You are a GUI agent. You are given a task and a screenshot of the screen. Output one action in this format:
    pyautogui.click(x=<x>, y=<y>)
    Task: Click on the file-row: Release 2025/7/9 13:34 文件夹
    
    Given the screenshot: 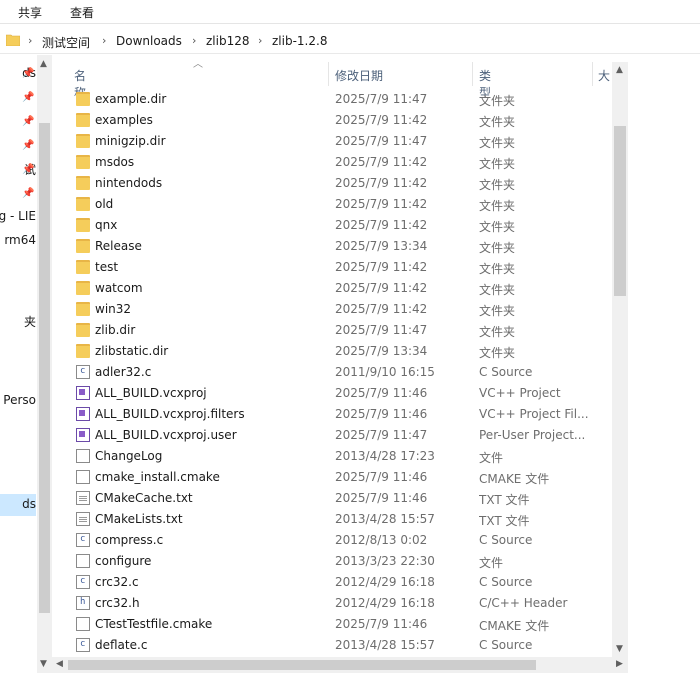 What is the action you would take?
    pyautogui.click(x=332, y=246)
    